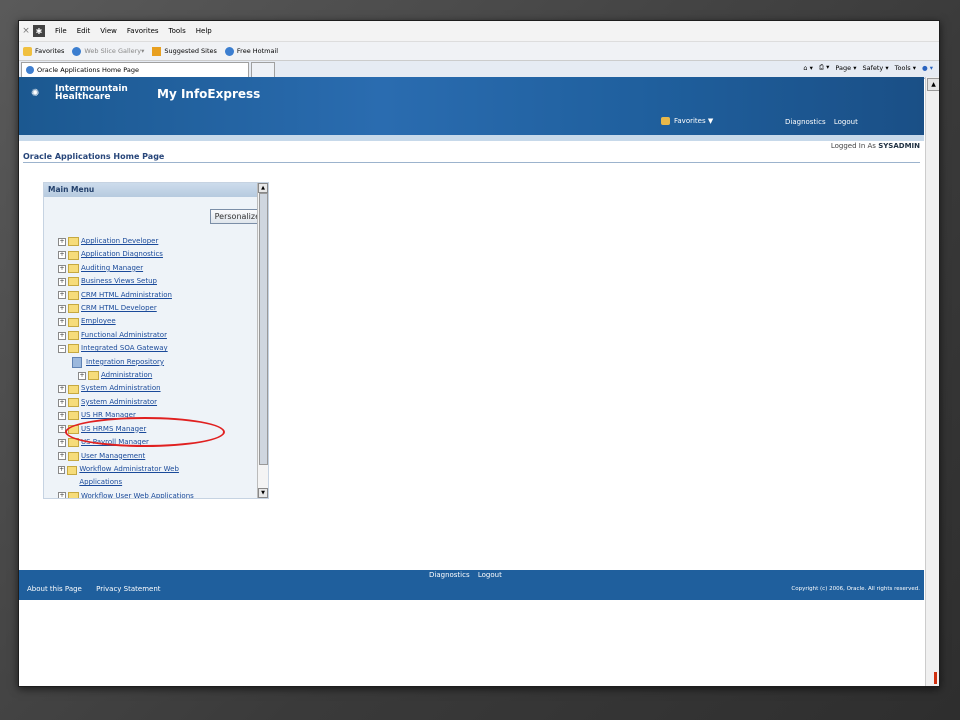  Describe the element at coordinates (77, 362) in the screenshot. I see `document-icon` at that location.